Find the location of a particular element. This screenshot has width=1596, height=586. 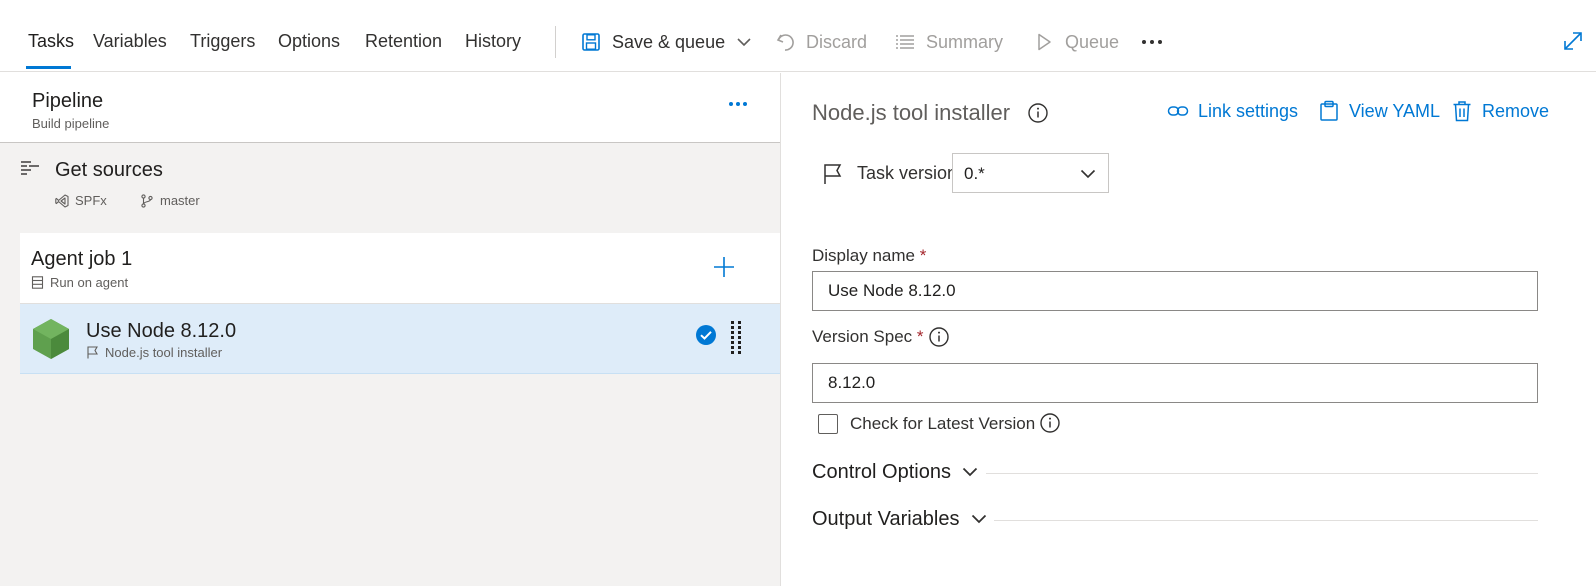

control-options-section: Control Options is located at coordinates (895, 472).